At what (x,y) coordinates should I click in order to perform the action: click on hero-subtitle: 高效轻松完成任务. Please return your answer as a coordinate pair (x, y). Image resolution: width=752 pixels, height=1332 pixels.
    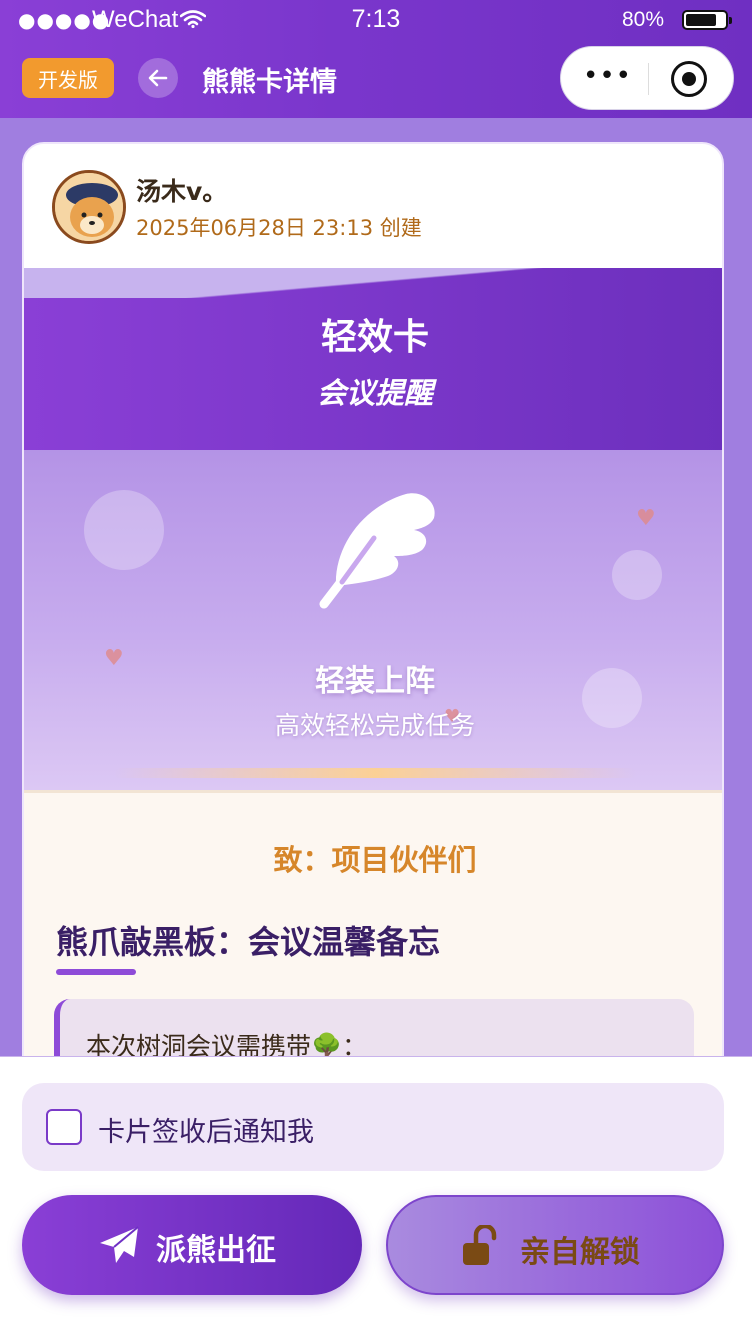
    Looking at the image, I should click on (374, 725).